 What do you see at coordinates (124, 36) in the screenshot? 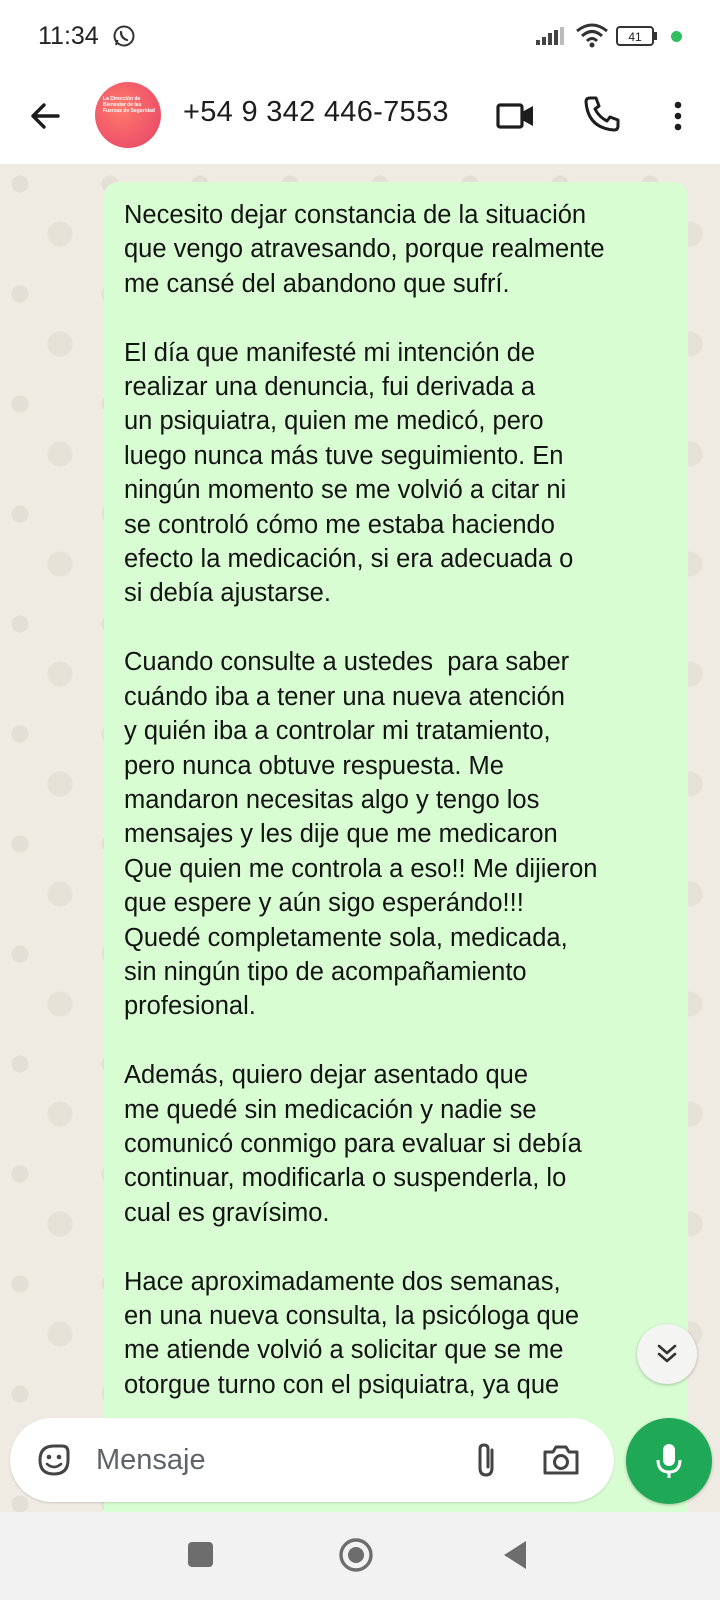
I see `whatsapp-icon` at bounding box center [124, 36].